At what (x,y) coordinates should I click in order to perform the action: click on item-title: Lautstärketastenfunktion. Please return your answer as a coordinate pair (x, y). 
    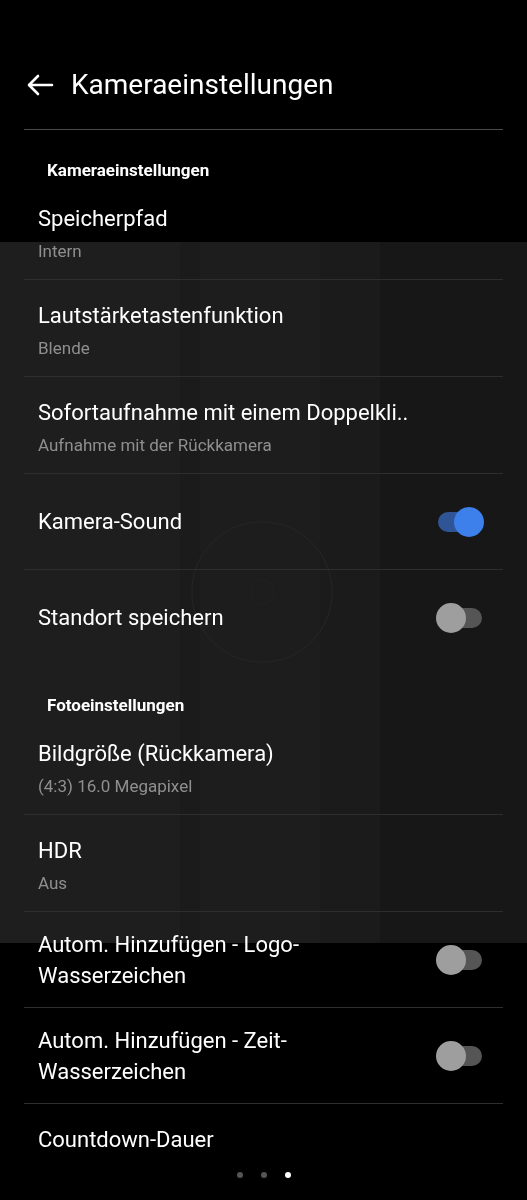
    Looking at the image, I should click on (161, 316).